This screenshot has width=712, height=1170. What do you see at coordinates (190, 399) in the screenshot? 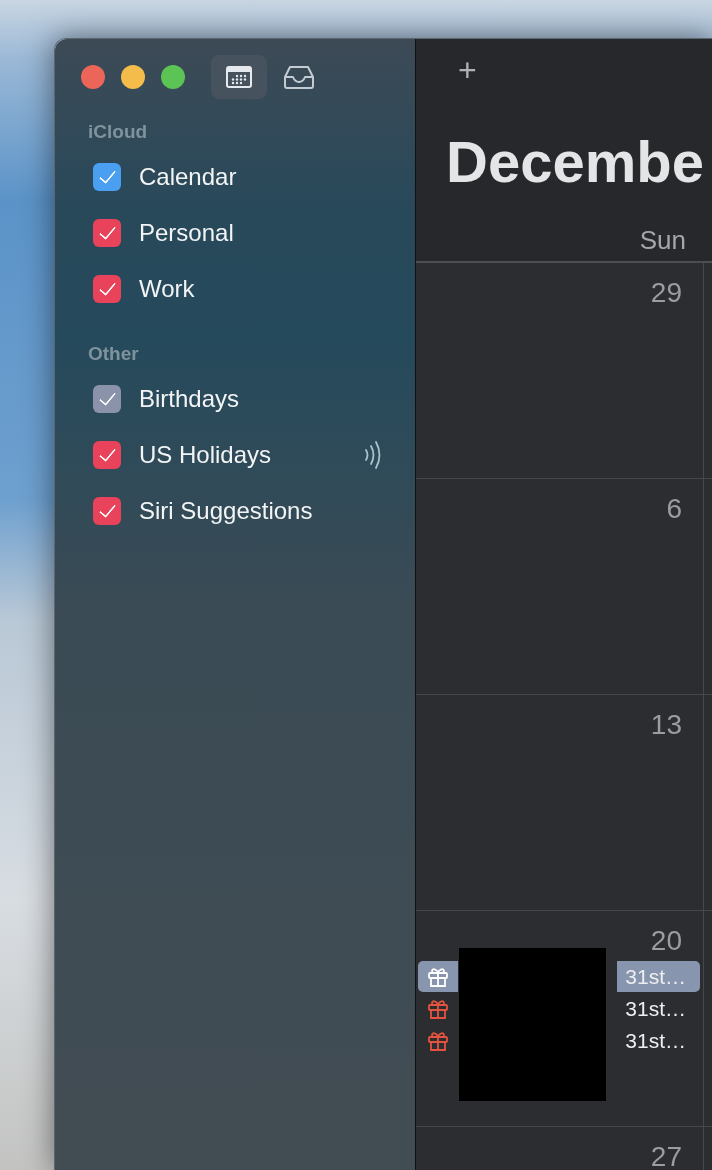
I see `calendar-name: Birthdays` at bounding box center [190, 399].